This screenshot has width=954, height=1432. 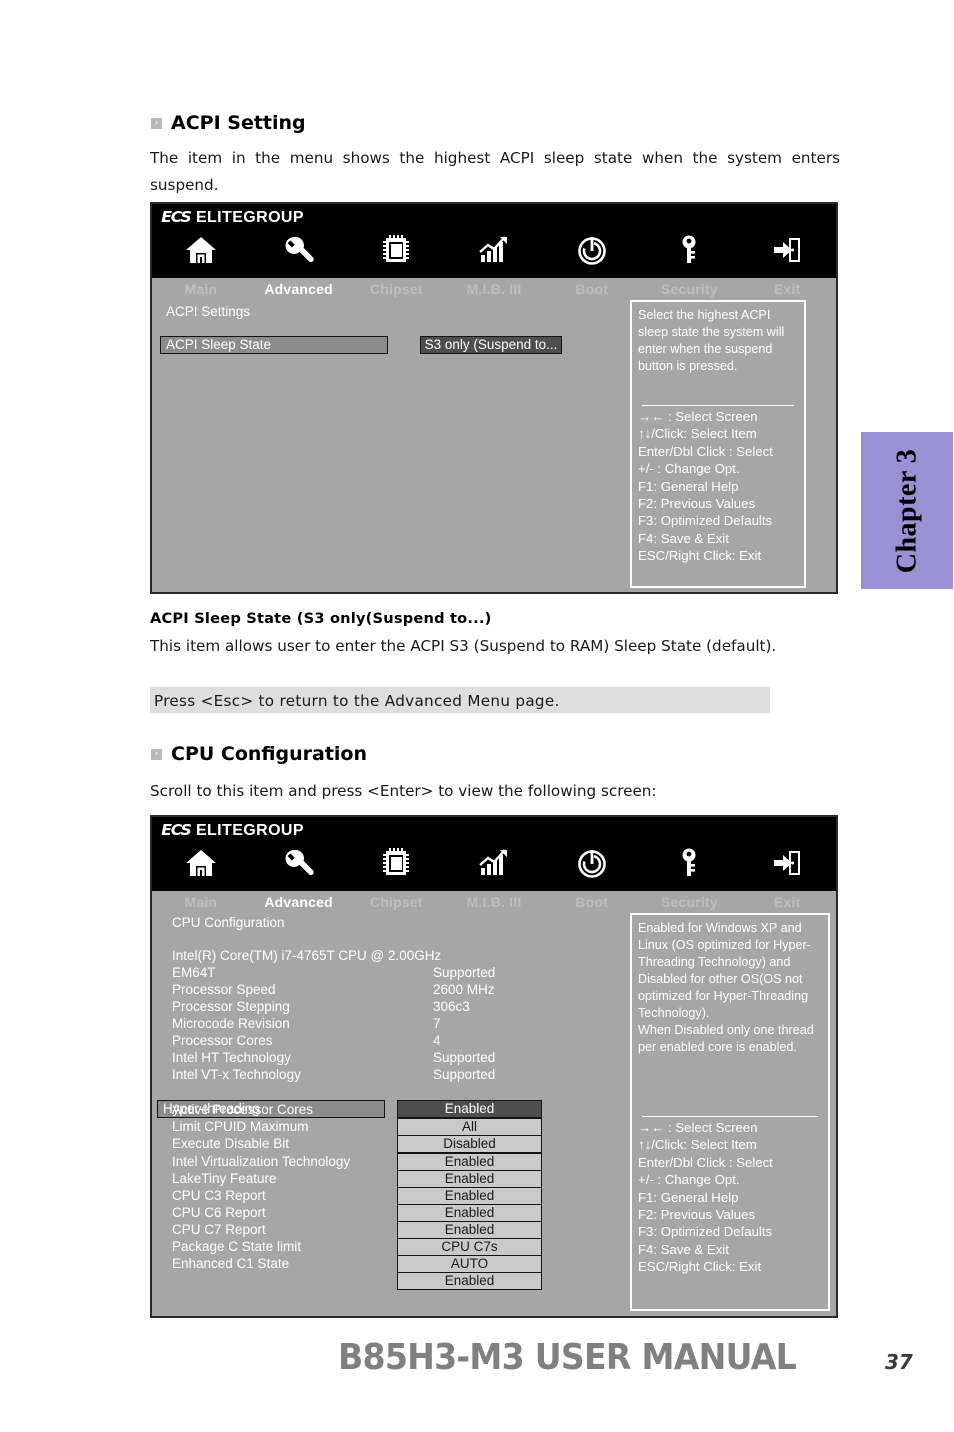 I want to click on setting-row-label: CPU C7 Report, so click(x=219, y=1229).